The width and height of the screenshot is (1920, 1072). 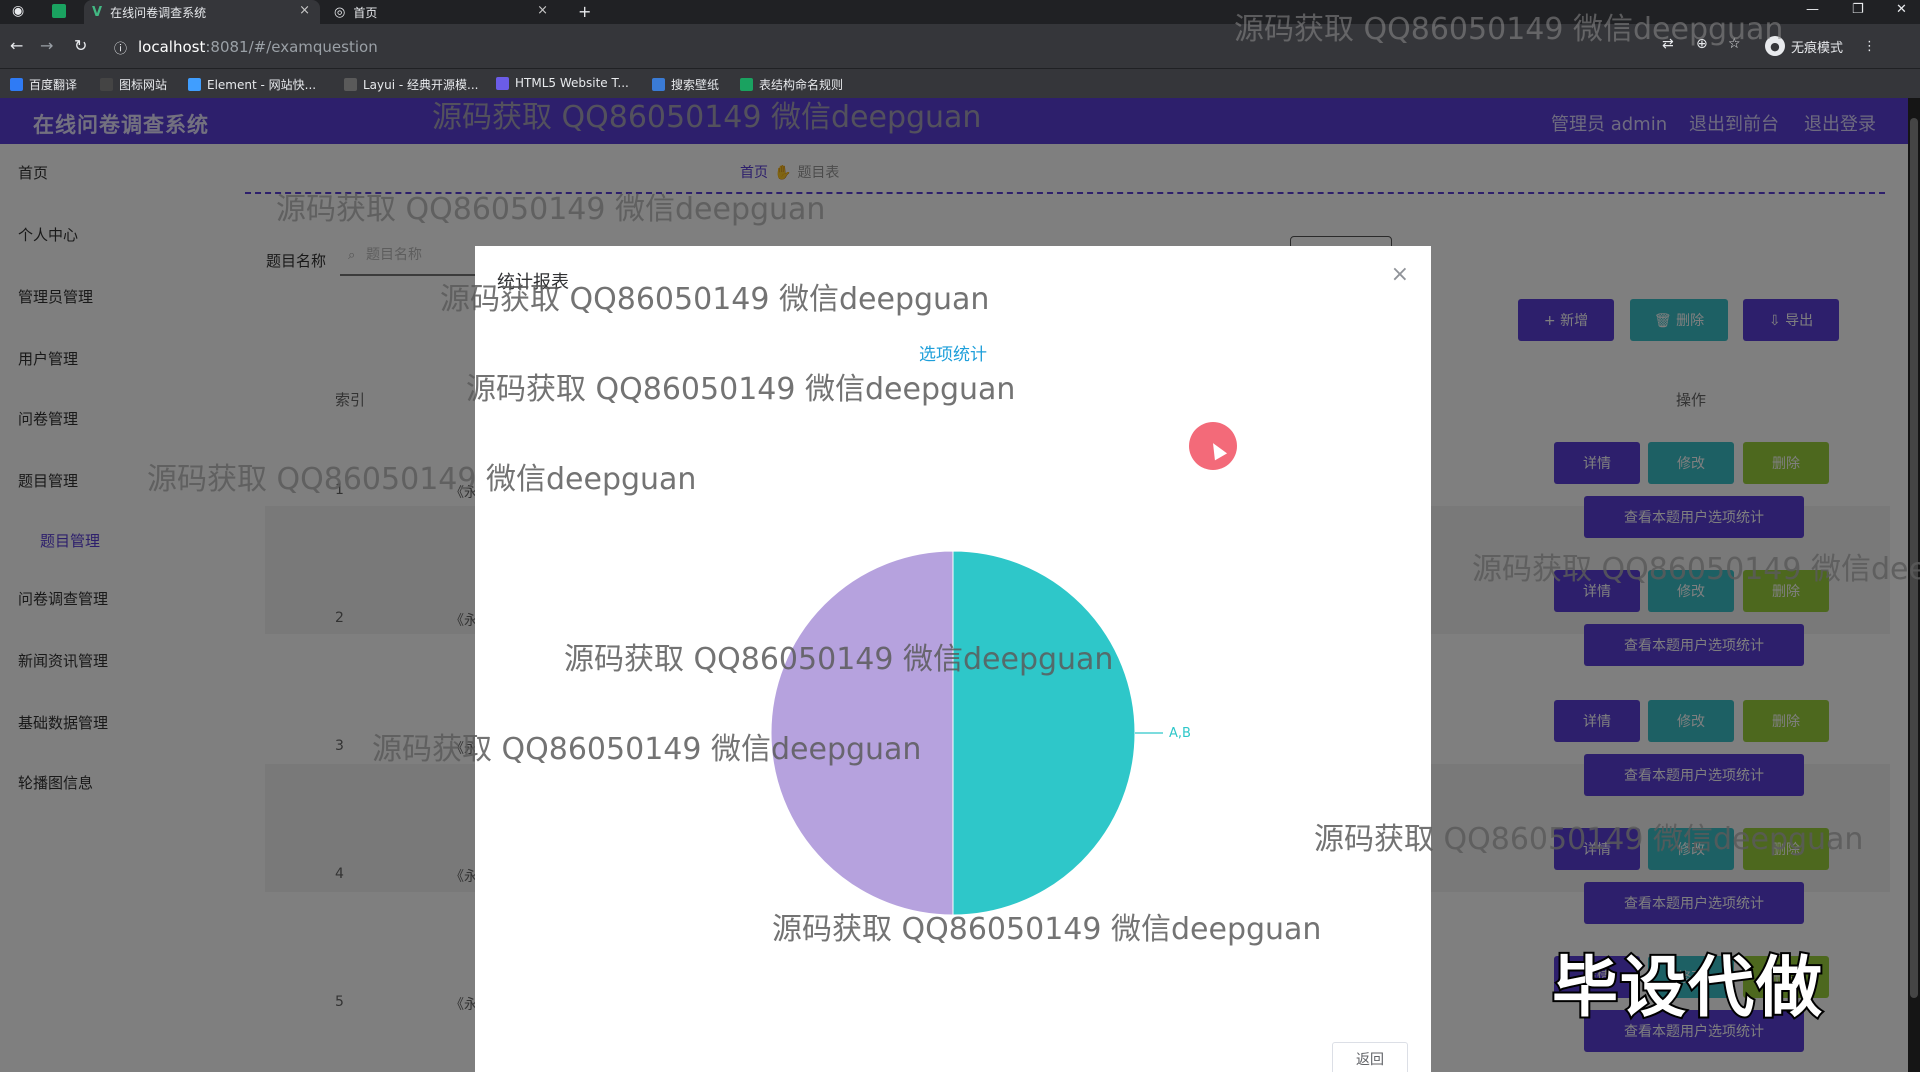 I want to click on pie-slice-label: A,B, so click(x=1180, y=733).